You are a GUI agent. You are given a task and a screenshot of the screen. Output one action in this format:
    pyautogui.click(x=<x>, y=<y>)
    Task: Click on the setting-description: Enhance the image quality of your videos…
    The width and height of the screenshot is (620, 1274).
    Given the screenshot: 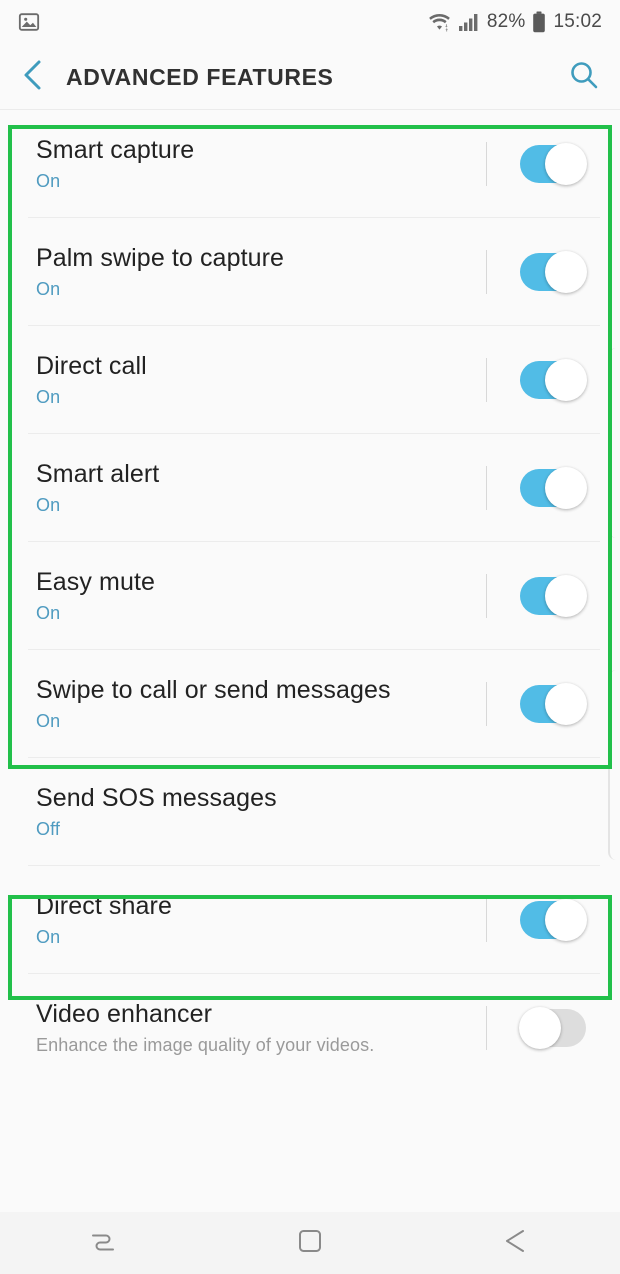 What is the action you would take?
    pyautogui.click(x=205, y=1045)
    